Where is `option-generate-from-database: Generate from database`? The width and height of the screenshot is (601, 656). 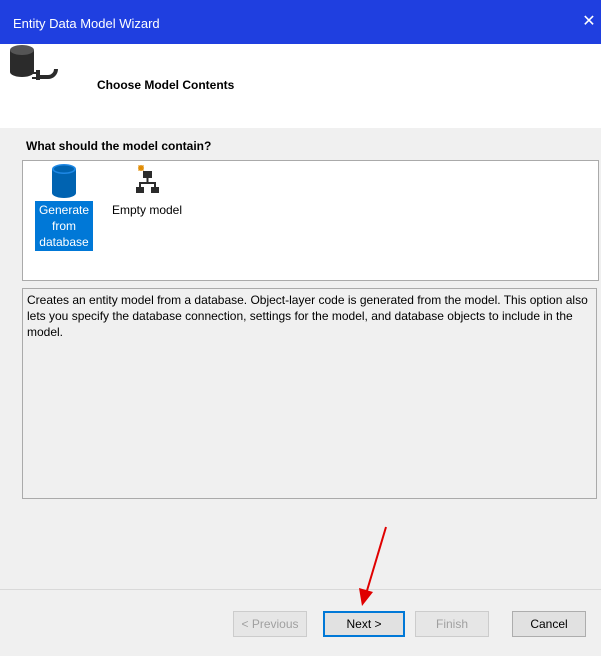 option-generate-from-database: Generate from database is located at coordinates (64, 206).